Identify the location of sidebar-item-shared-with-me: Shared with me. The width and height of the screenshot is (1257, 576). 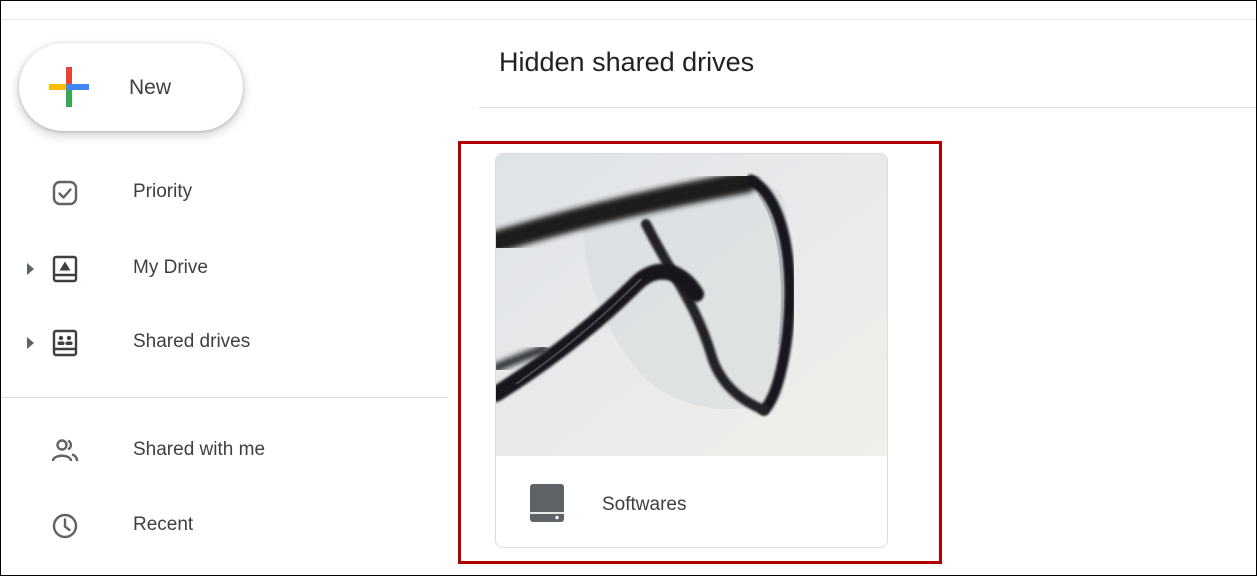
(221, 451).